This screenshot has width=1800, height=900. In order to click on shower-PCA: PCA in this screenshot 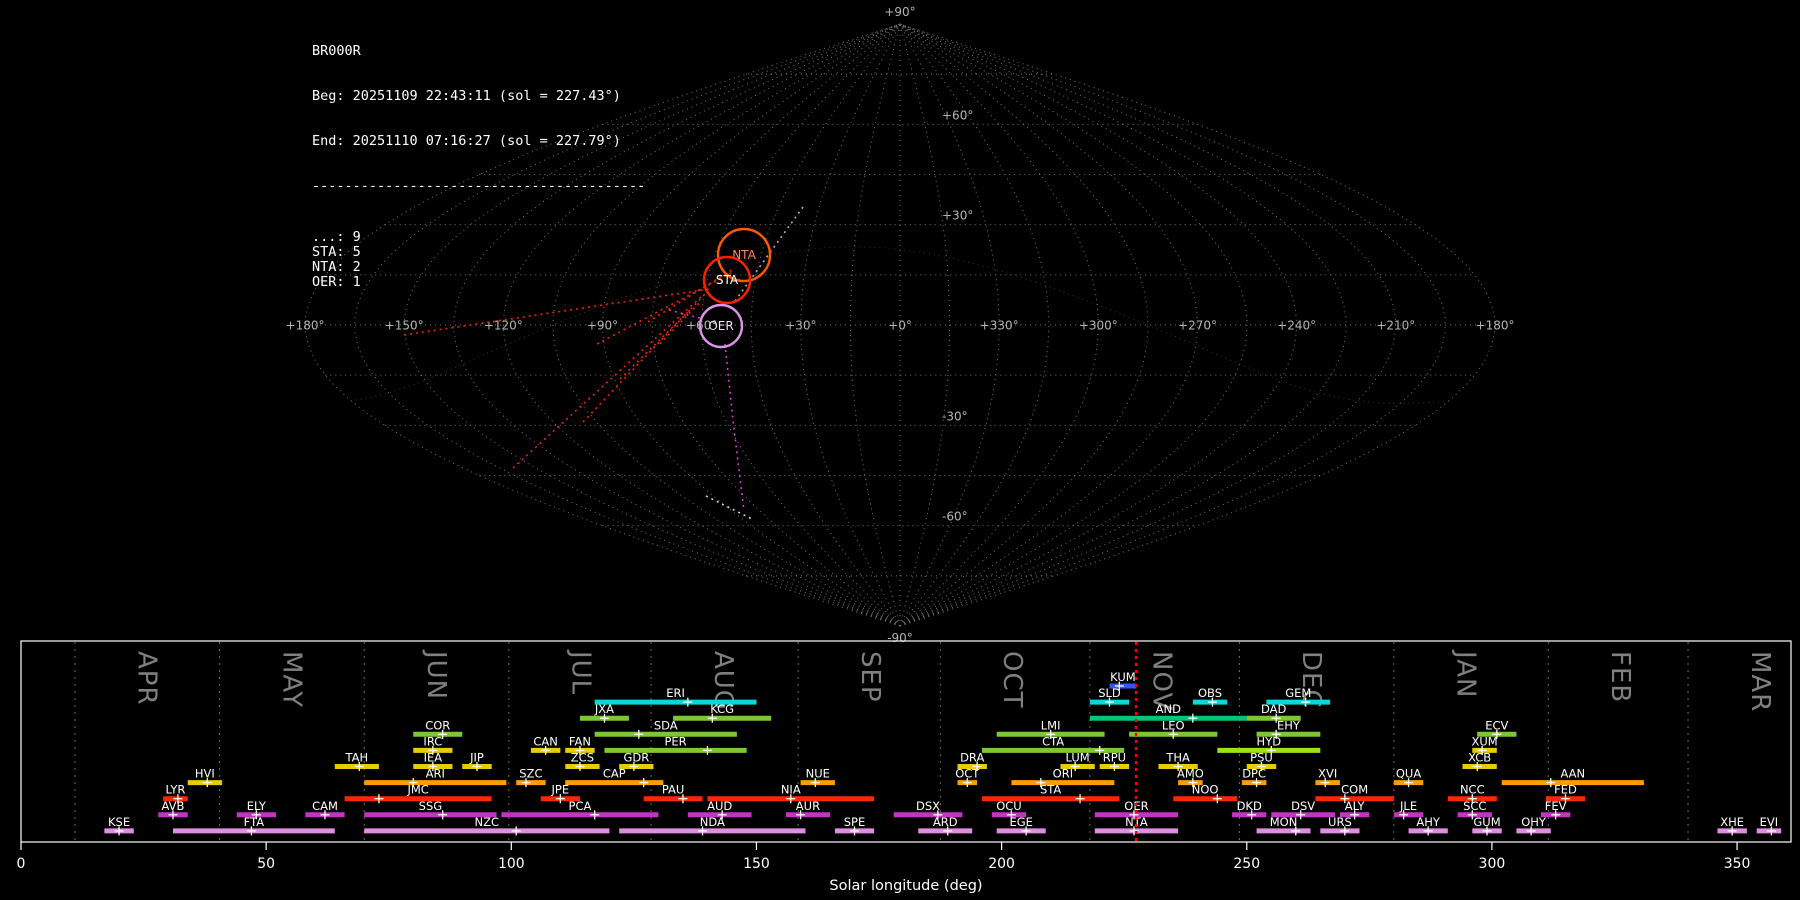, I will do `click(580, 809)`.